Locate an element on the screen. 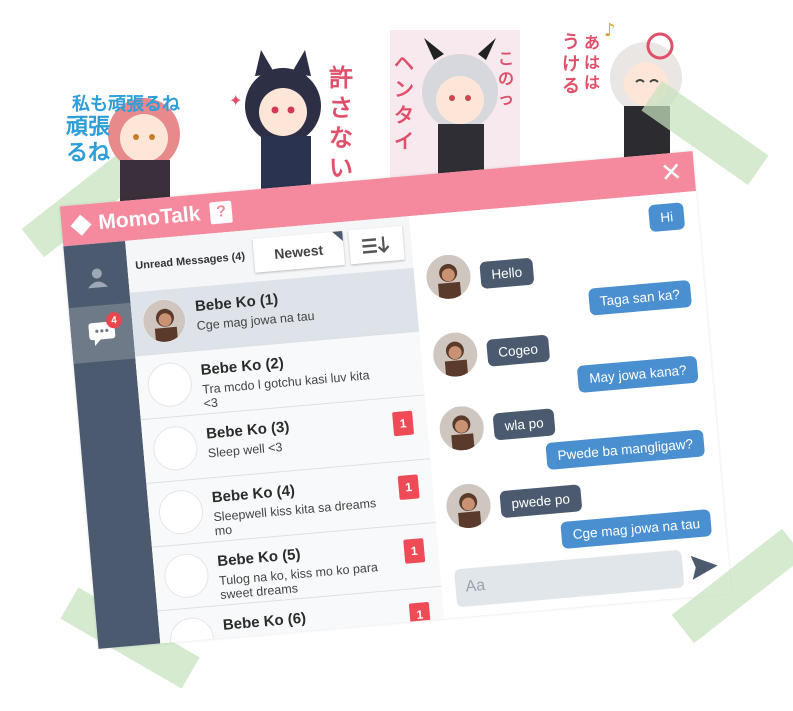  incoming-message: wla po is located at coordinates (524, 424).